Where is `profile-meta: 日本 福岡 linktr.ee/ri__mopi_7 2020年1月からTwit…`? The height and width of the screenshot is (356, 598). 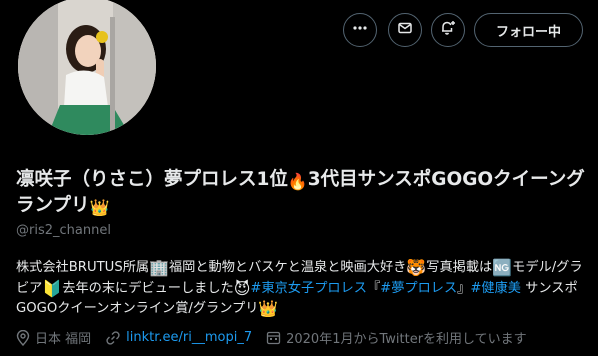
profile-meta: 日本 福岡 linktr.ee/ri__mopi_7 2020年1月からTwit… is located at coordinates (278, 337).